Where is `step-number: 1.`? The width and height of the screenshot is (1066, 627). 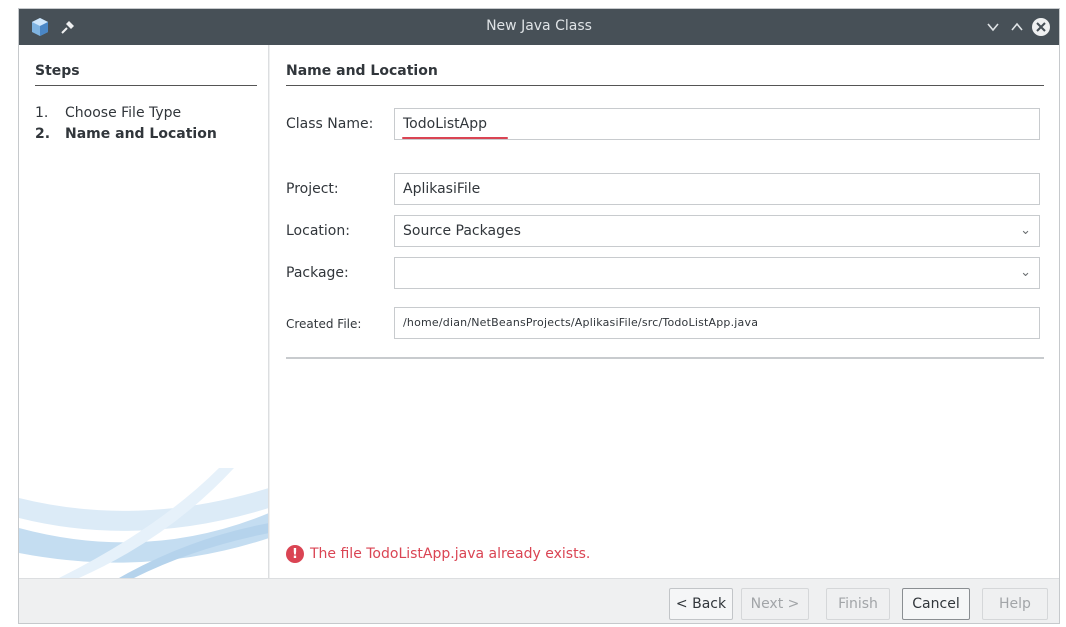 step-number: 1. is located at coordinates (42, 113).